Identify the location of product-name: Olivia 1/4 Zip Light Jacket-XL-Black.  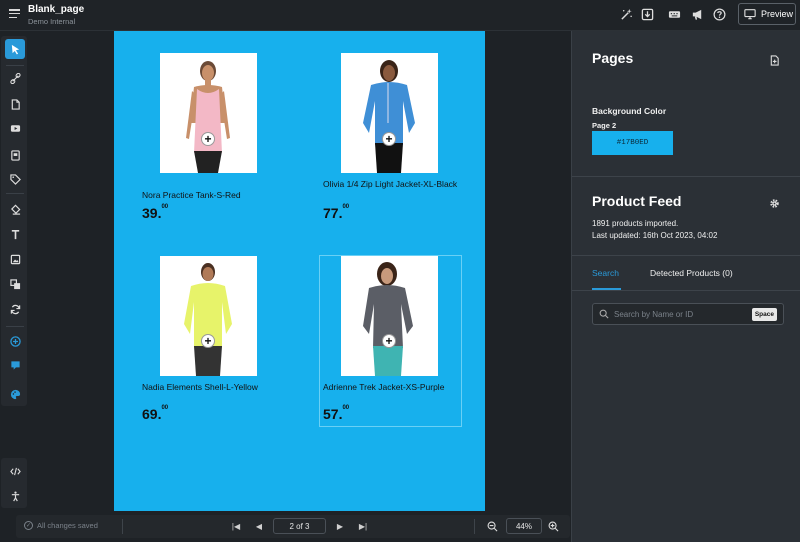
(390, 184).